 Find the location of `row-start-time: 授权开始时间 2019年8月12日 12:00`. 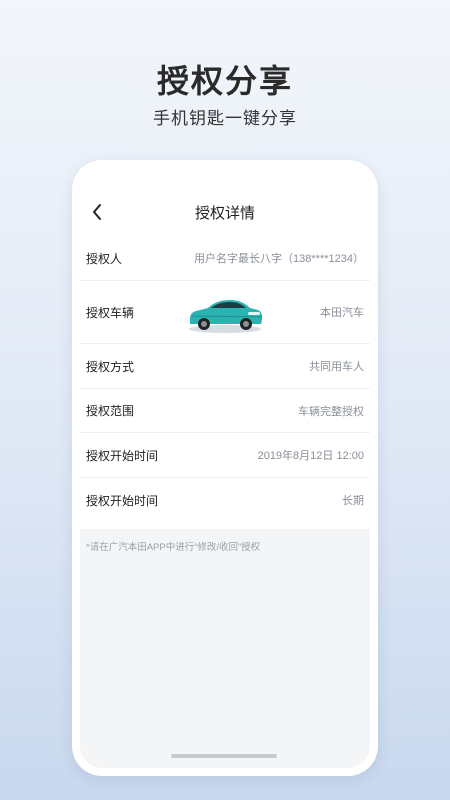

row-start-time: 授权开始时间 2019年8月12日 12:00 is located at coordinates (225, 455).